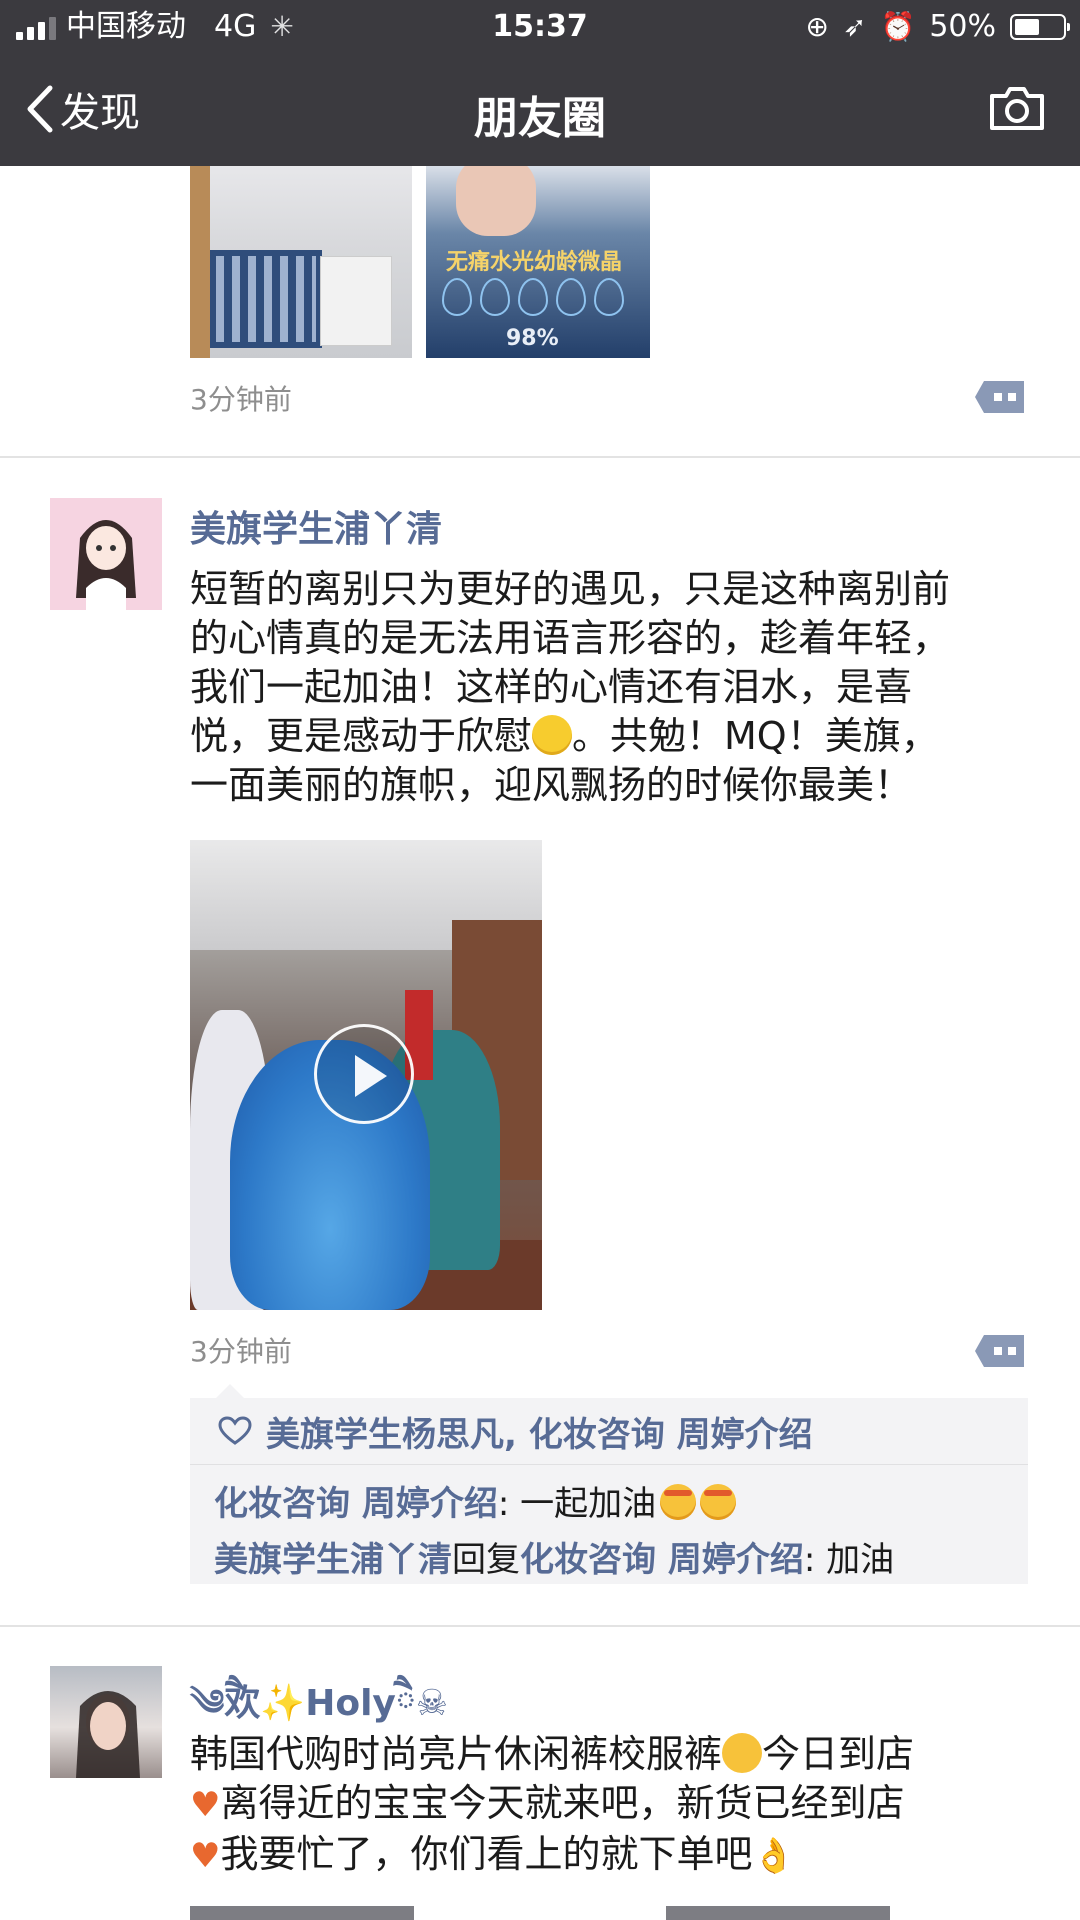  Describe the element at coordinates (316, 526) in the screenshot. I see `post-author: 美旗学生浦丫清` at that location.